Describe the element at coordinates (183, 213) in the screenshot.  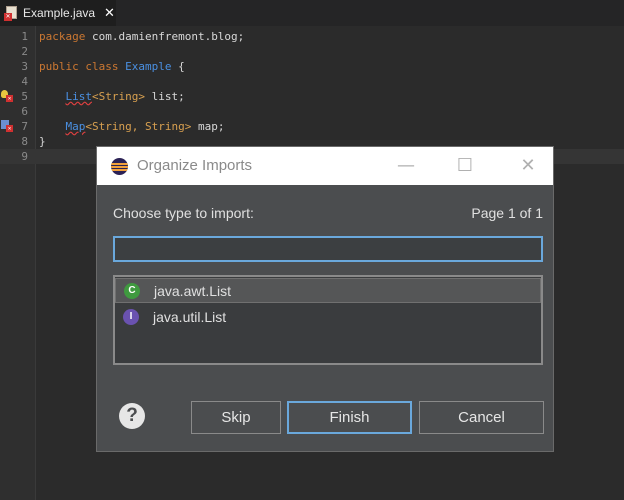
I see `choose-type-label: Choose type to import:` at that location.